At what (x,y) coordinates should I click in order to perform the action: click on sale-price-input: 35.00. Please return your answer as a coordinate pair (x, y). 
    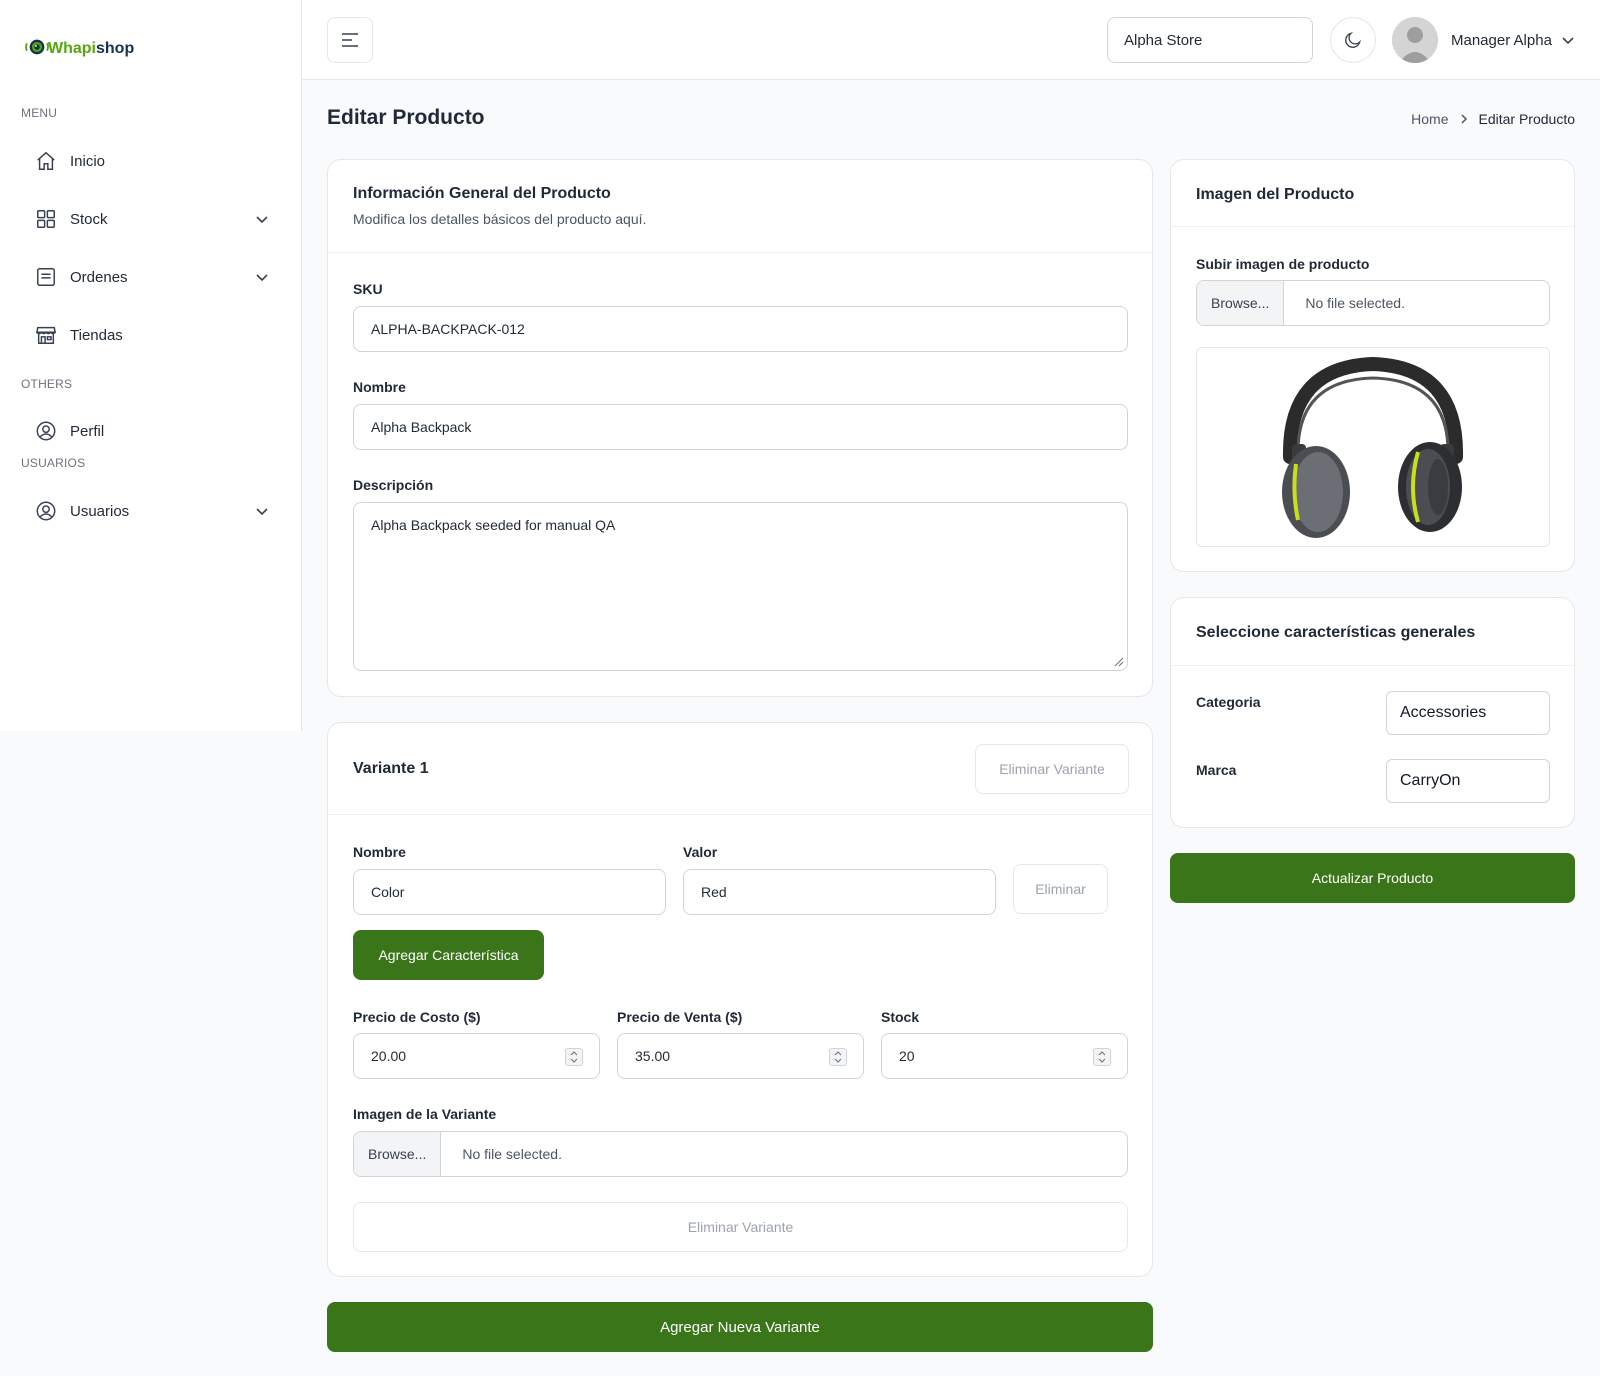
    Looking at the image, I should click on (740, 1056).